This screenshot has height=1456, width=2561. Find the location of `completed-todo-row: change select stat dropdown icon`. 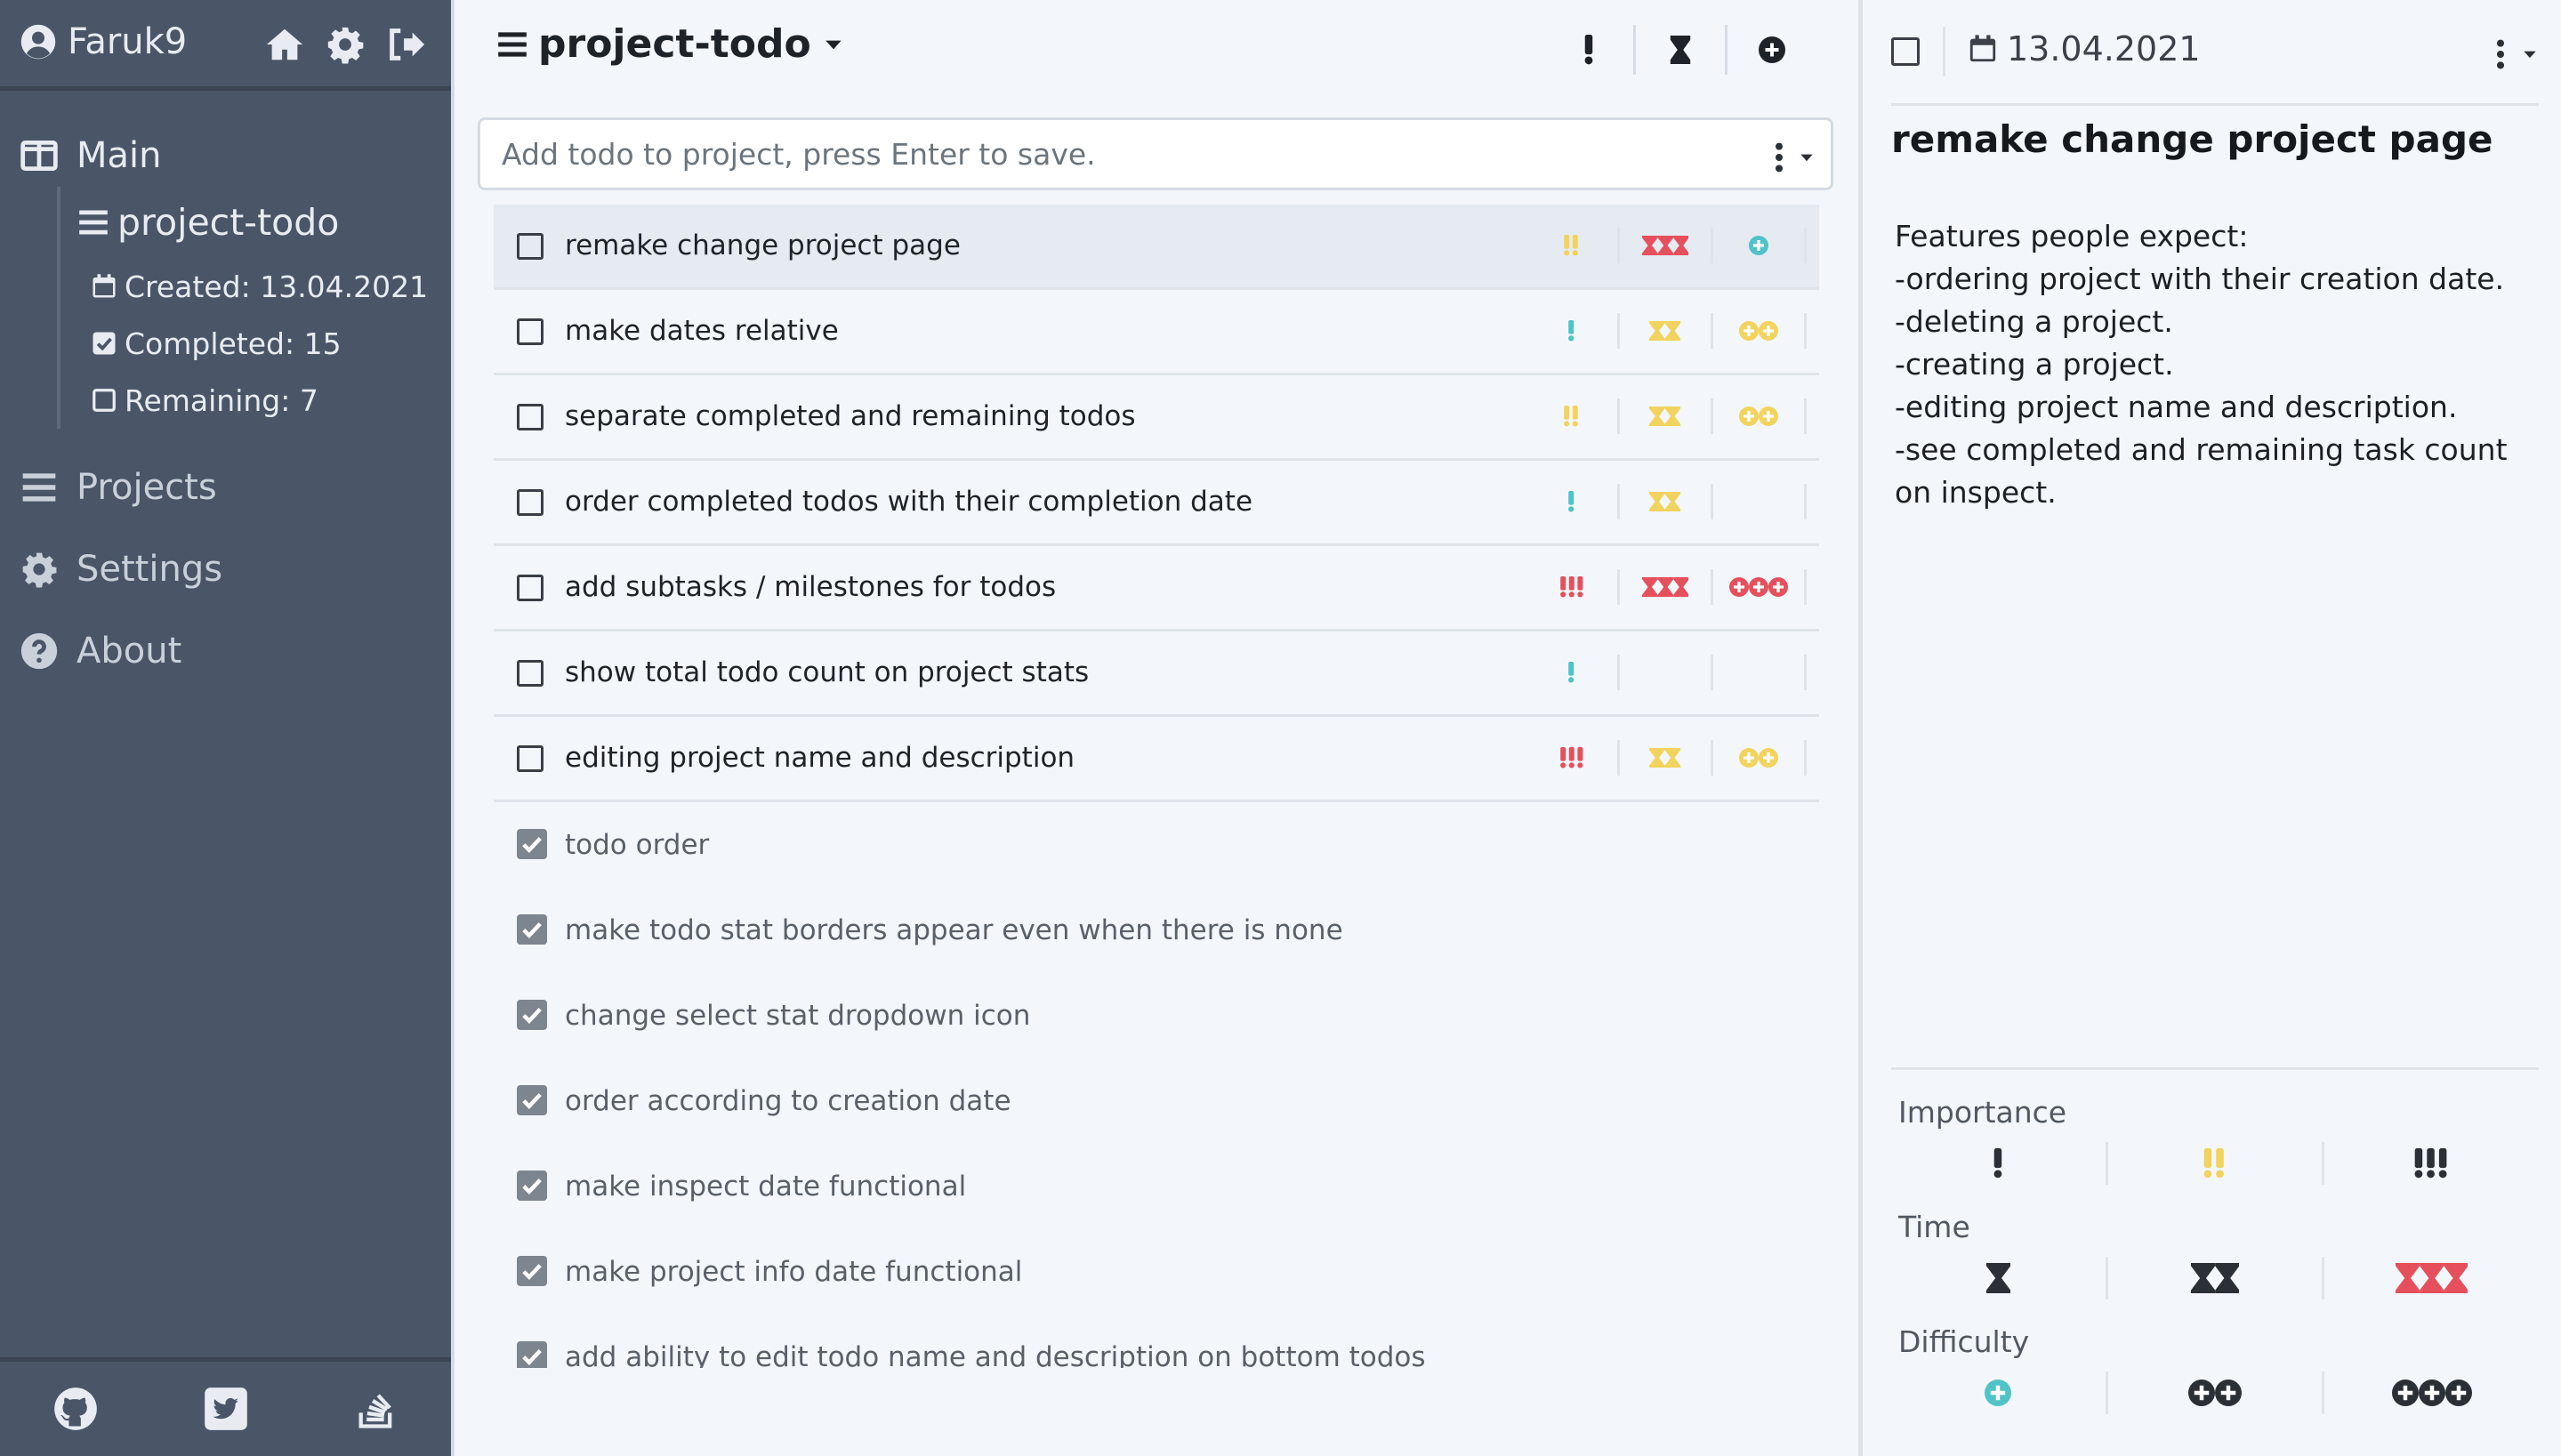

completed-todo-row: change select stat dropdown icon is located at coordinates (1156, 1015).